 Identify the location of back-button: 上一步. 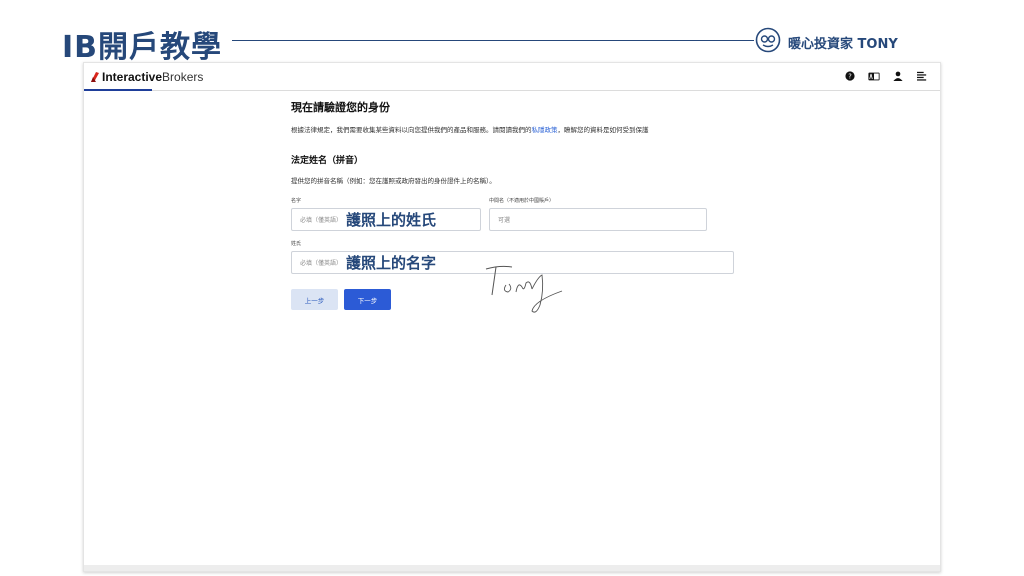
(314, 299).